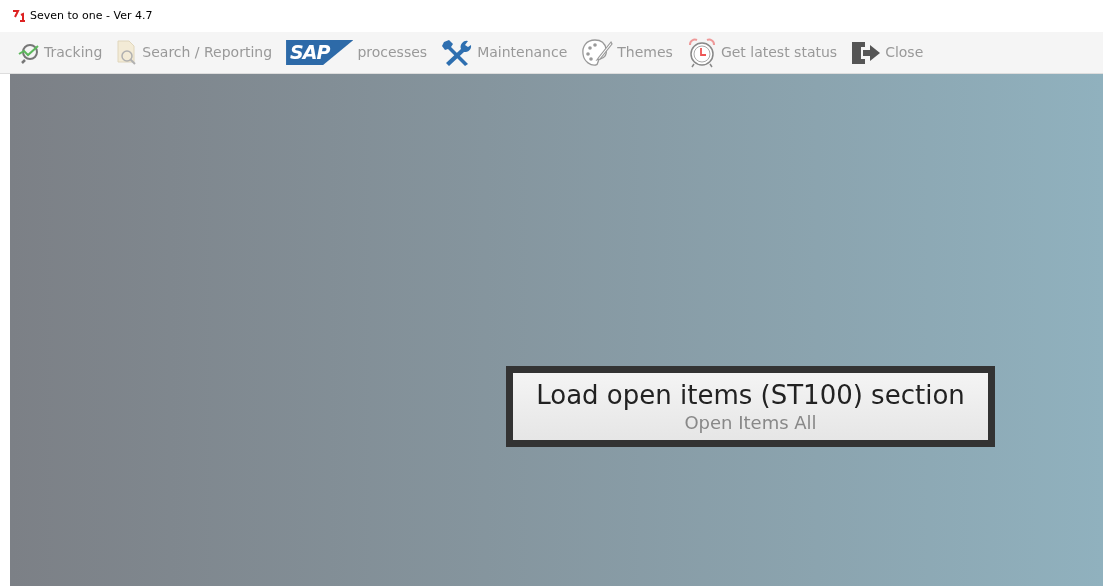 This screenshot has height=586, width=1103. Describe the element at coordinates (194, 52) in the screenshot. I see `toolbar-button: Search / Reporting` at that location.